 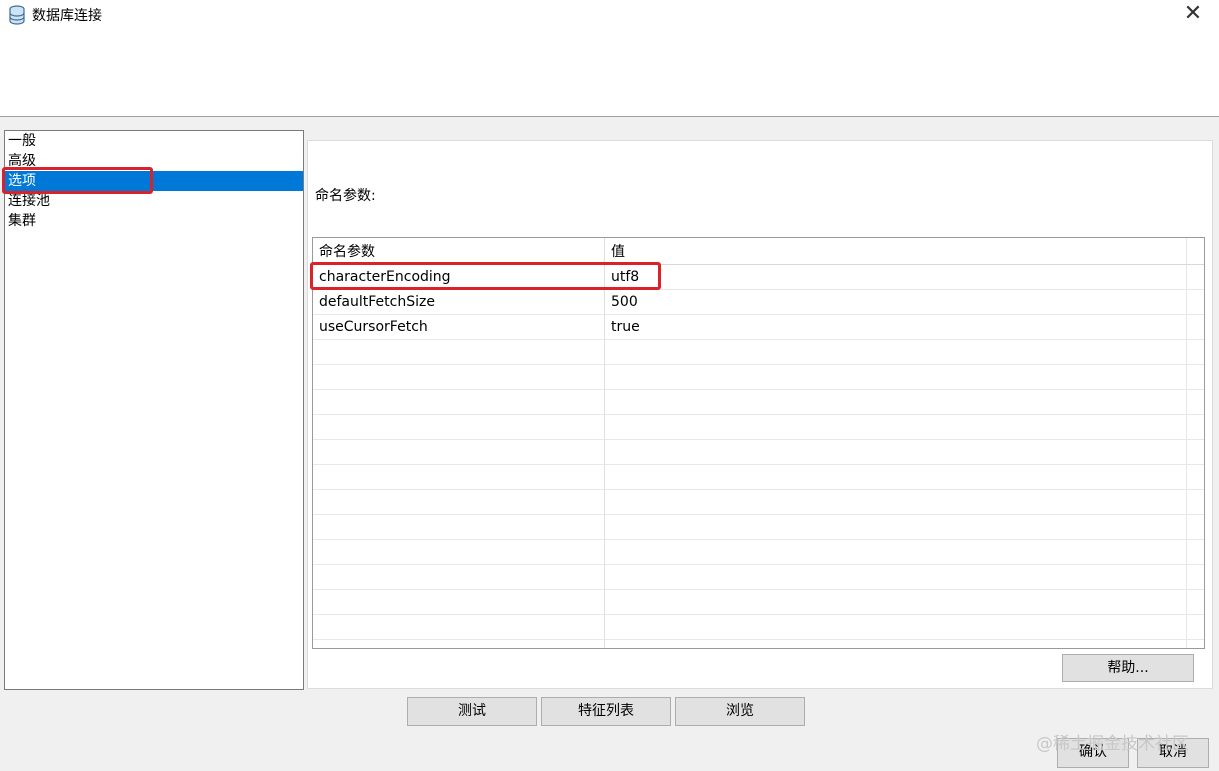 What do you see at coordinates (459, 302) in the screenshot?
I see `param-name-cell: defaultFetchSize` at bounding box center [459, 302].